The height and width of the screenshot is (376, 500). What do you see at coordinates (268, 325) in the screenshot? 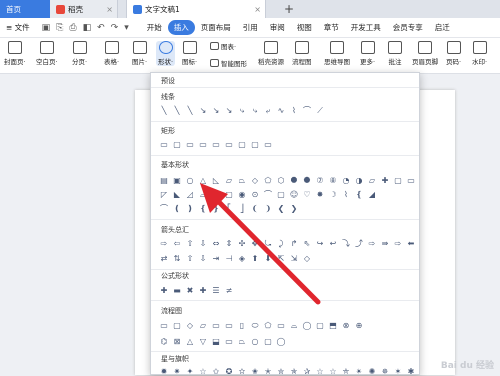
I see `shape-option-icon: ⬠` at bounding box center [268, 325].